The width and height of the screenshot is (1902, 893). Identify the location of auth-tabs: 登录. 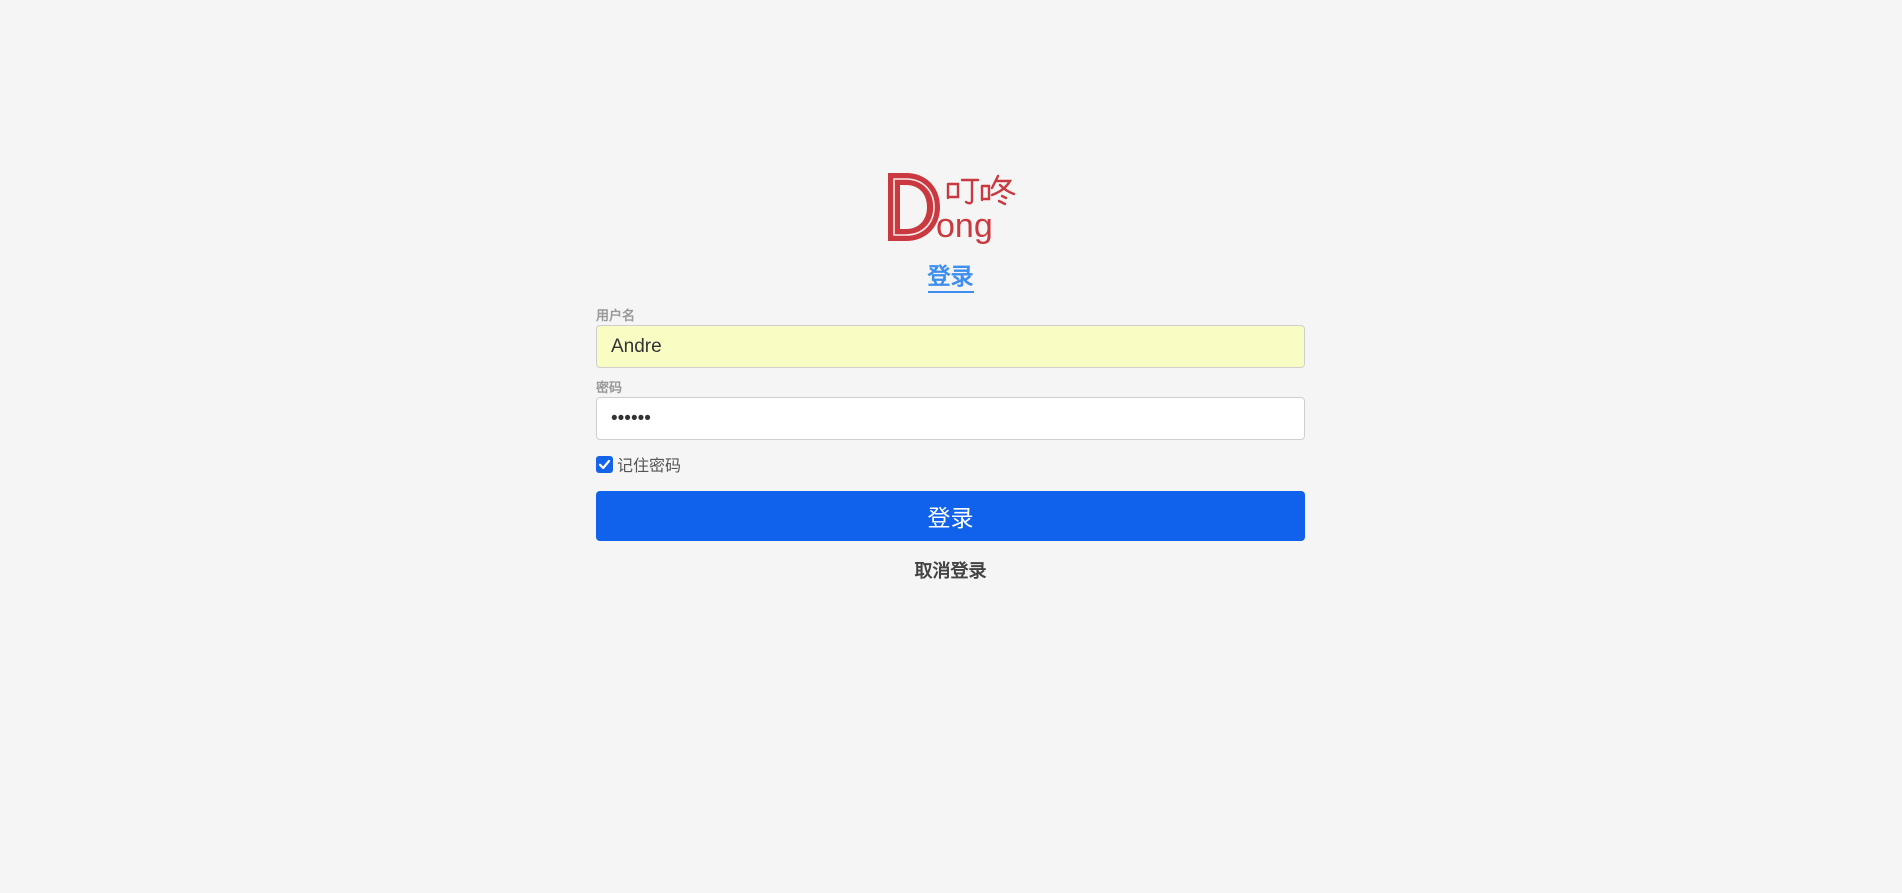
(950, 280).